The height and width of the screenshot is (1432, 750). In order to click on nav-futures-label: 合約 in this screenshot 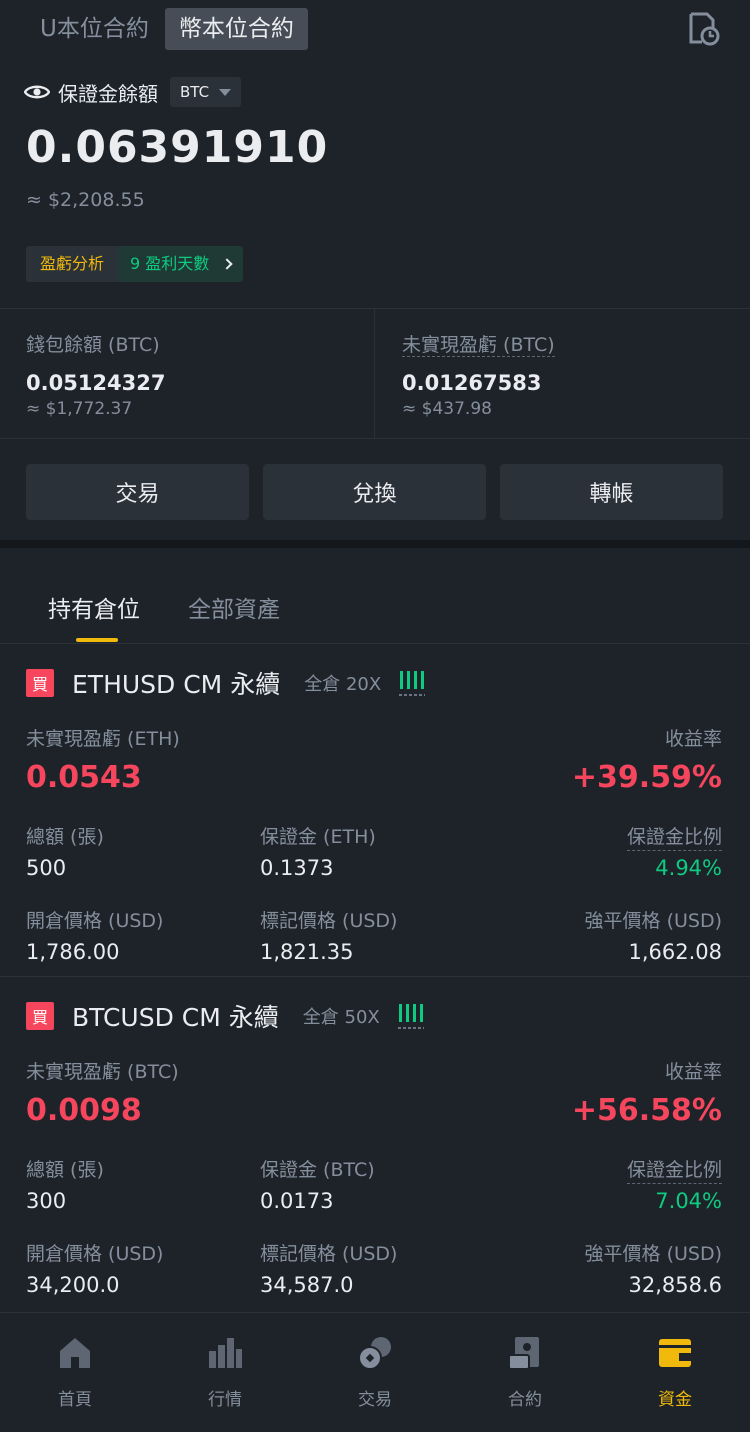, I will do `click(525, 1400)`.